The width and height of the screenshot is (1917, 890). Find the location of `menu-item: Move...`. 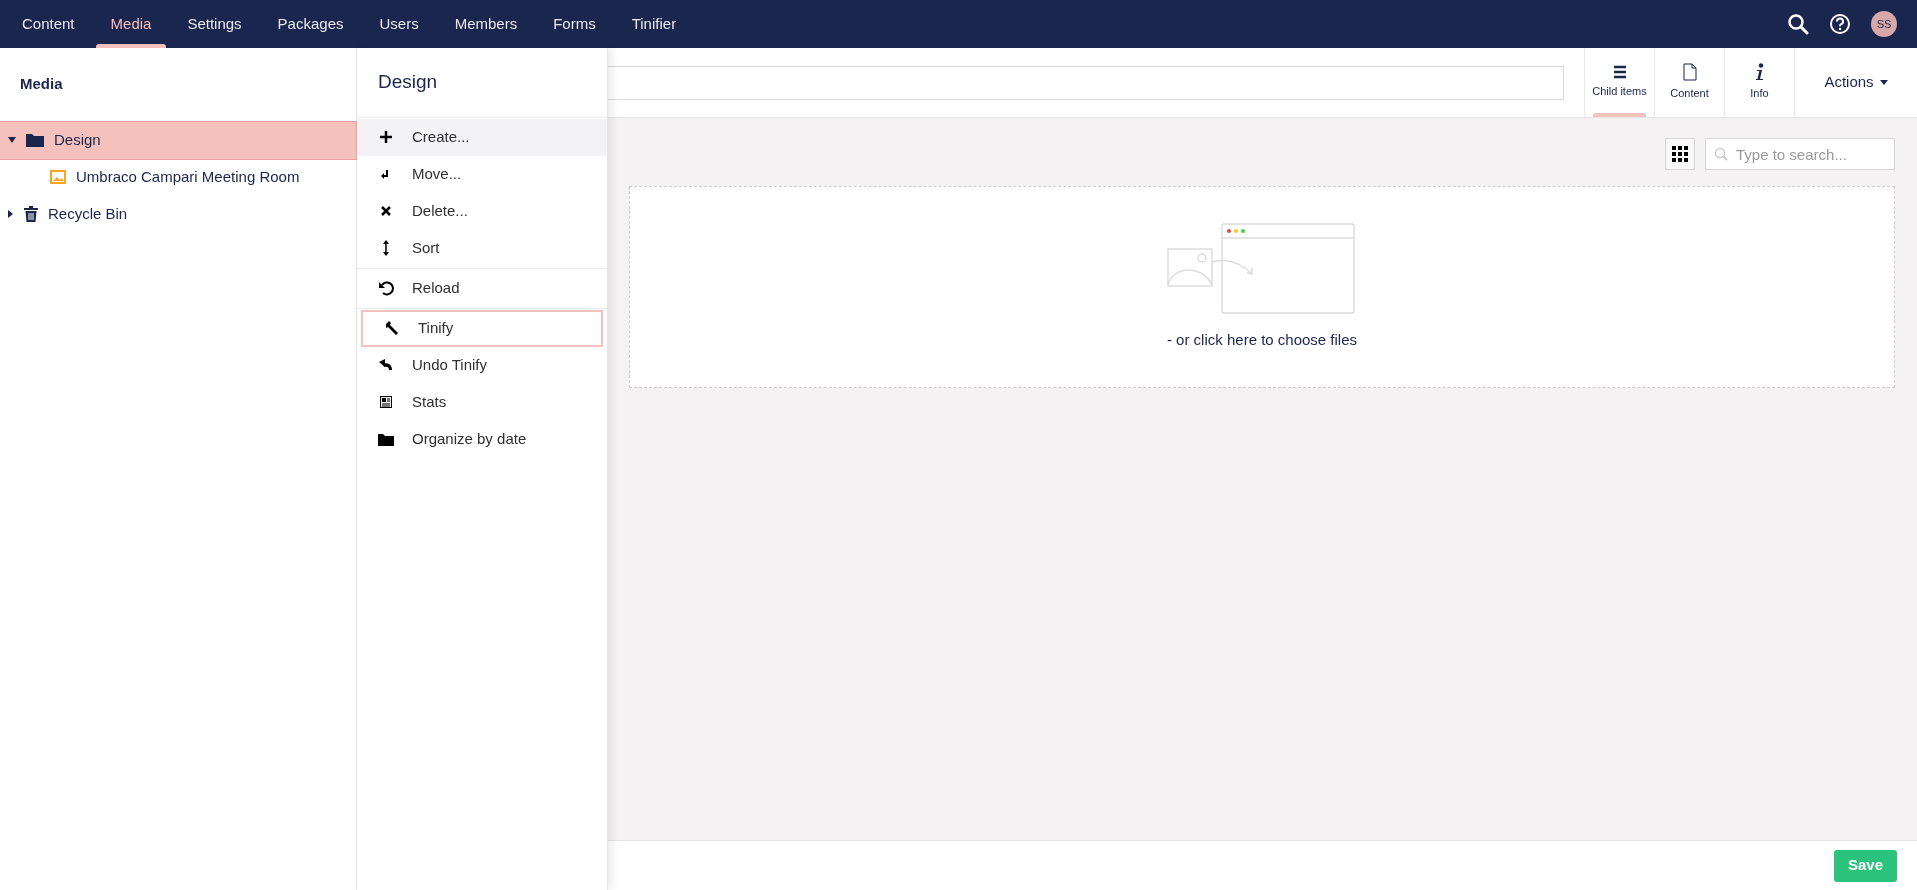

menu-item: Move... is located at coordinates (482, 174).